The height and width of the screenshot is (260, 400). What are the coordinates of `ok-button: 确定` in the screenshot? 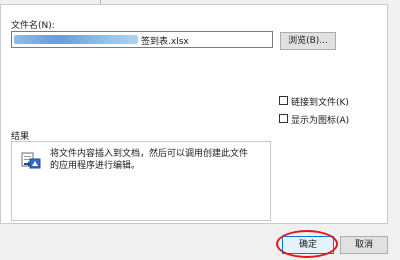 It's located at (308, 245).